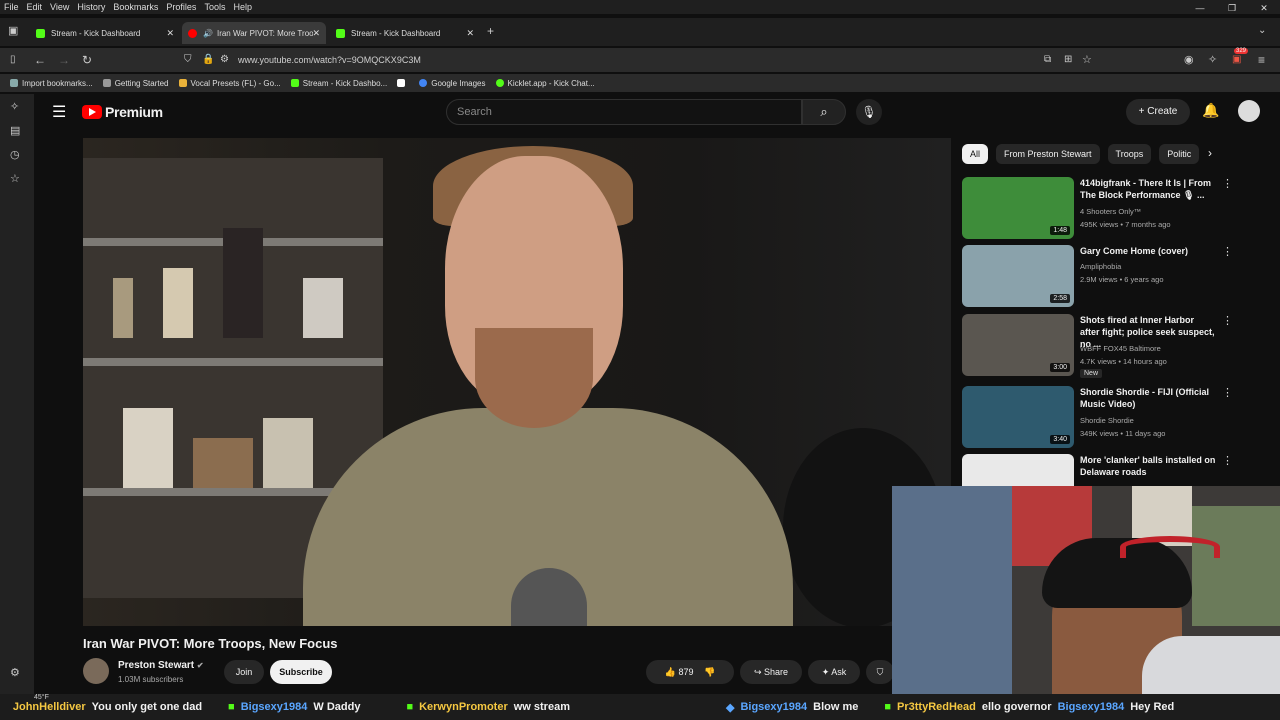 This screenshot has height=720, width=1280. I want to click on chip-all: All, so click(975, 154).